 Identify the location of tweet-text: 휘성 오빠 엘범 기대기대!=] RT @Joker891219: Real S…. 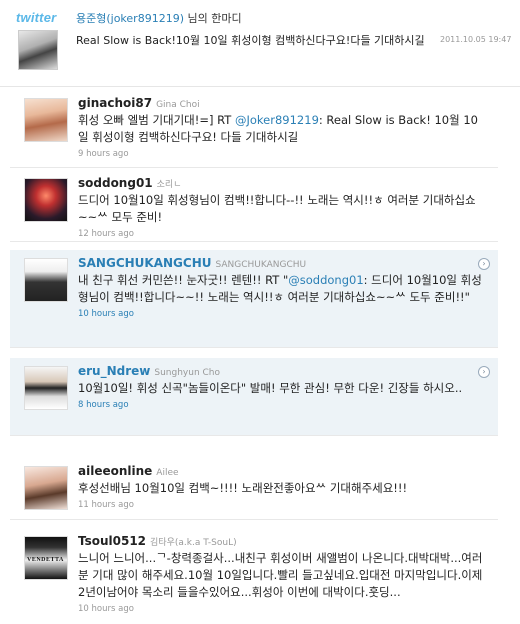
(278, 128).